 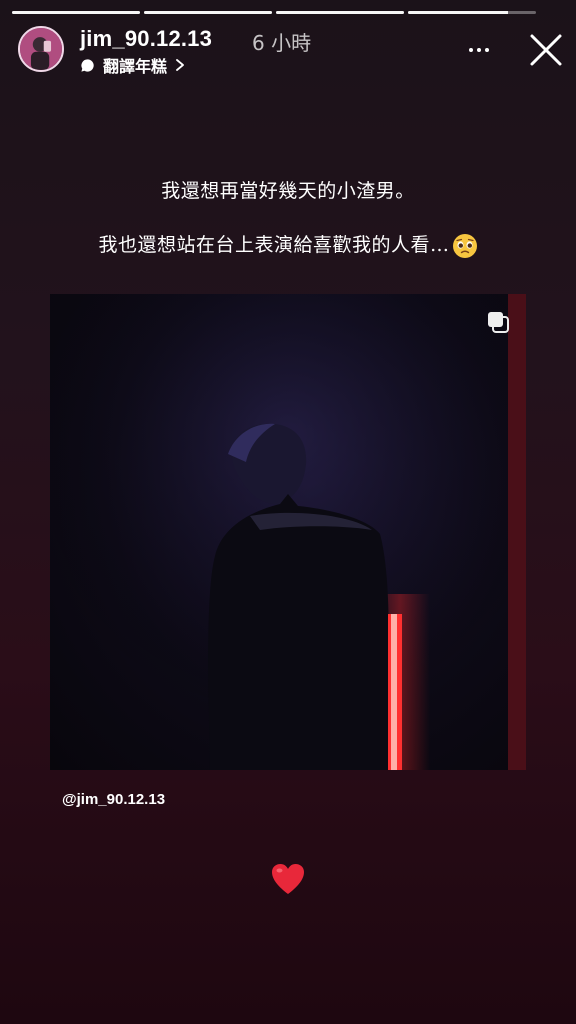 What do you see at coordinates (113, 799) in the screenshot?
I see `mention-sticker: @jim_90.12.13` at bounding box center [113, 799].